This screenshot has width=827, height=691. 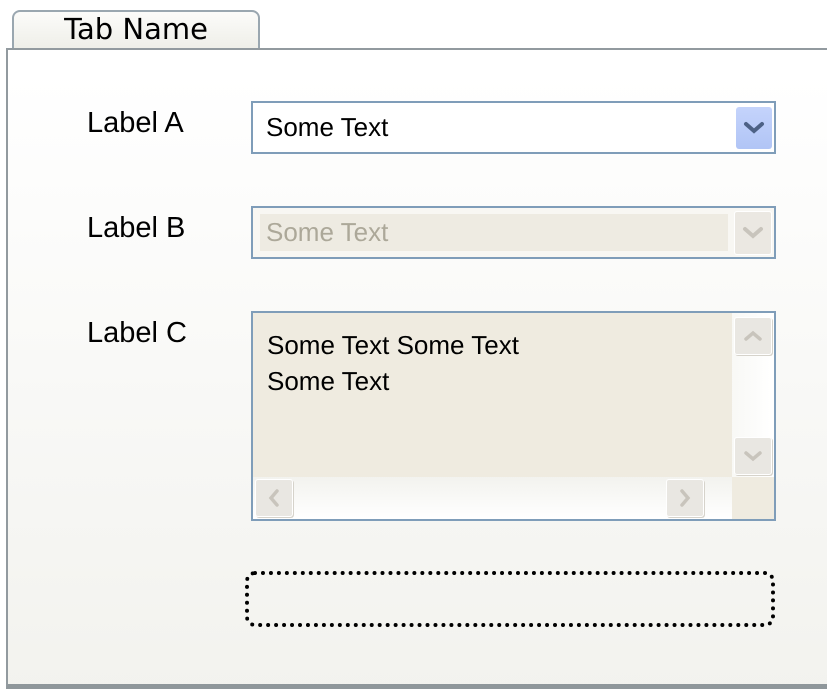 I want to click on field-label: Label C, so click(x=137, y=333).